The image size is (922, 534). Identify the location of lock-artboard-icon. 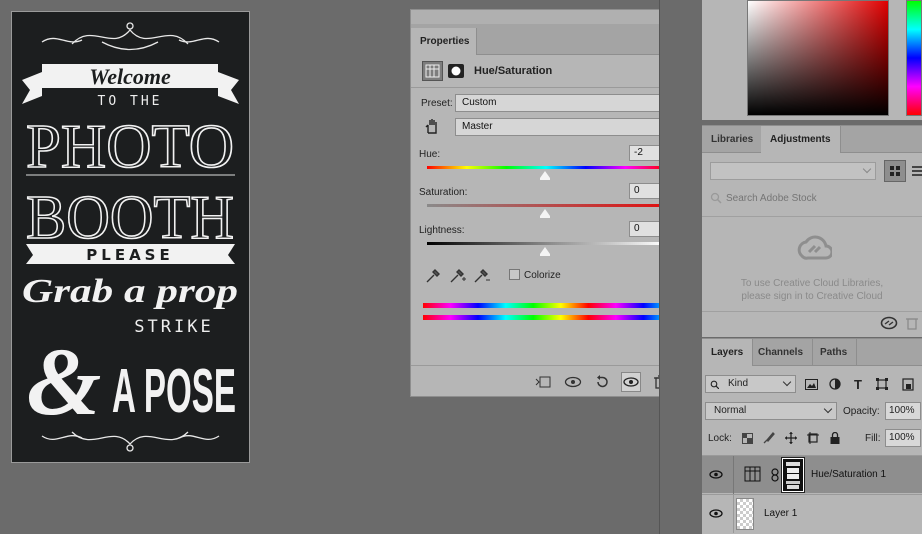
(813, 438).